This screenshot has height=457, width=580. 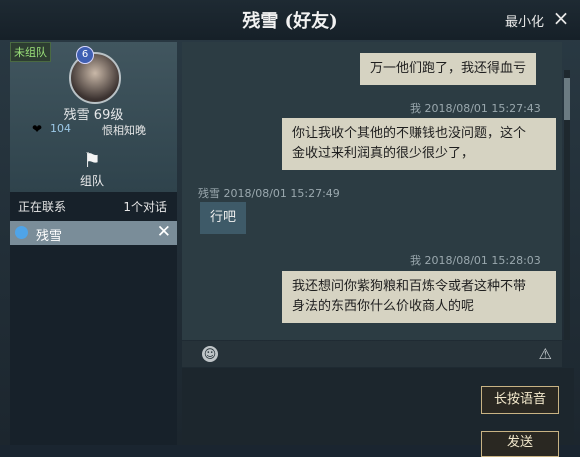 What do you see at coordinates (210, 354) in the screenshot?
I see `emoji-icon: ☺` at bounding box center [210, 354].